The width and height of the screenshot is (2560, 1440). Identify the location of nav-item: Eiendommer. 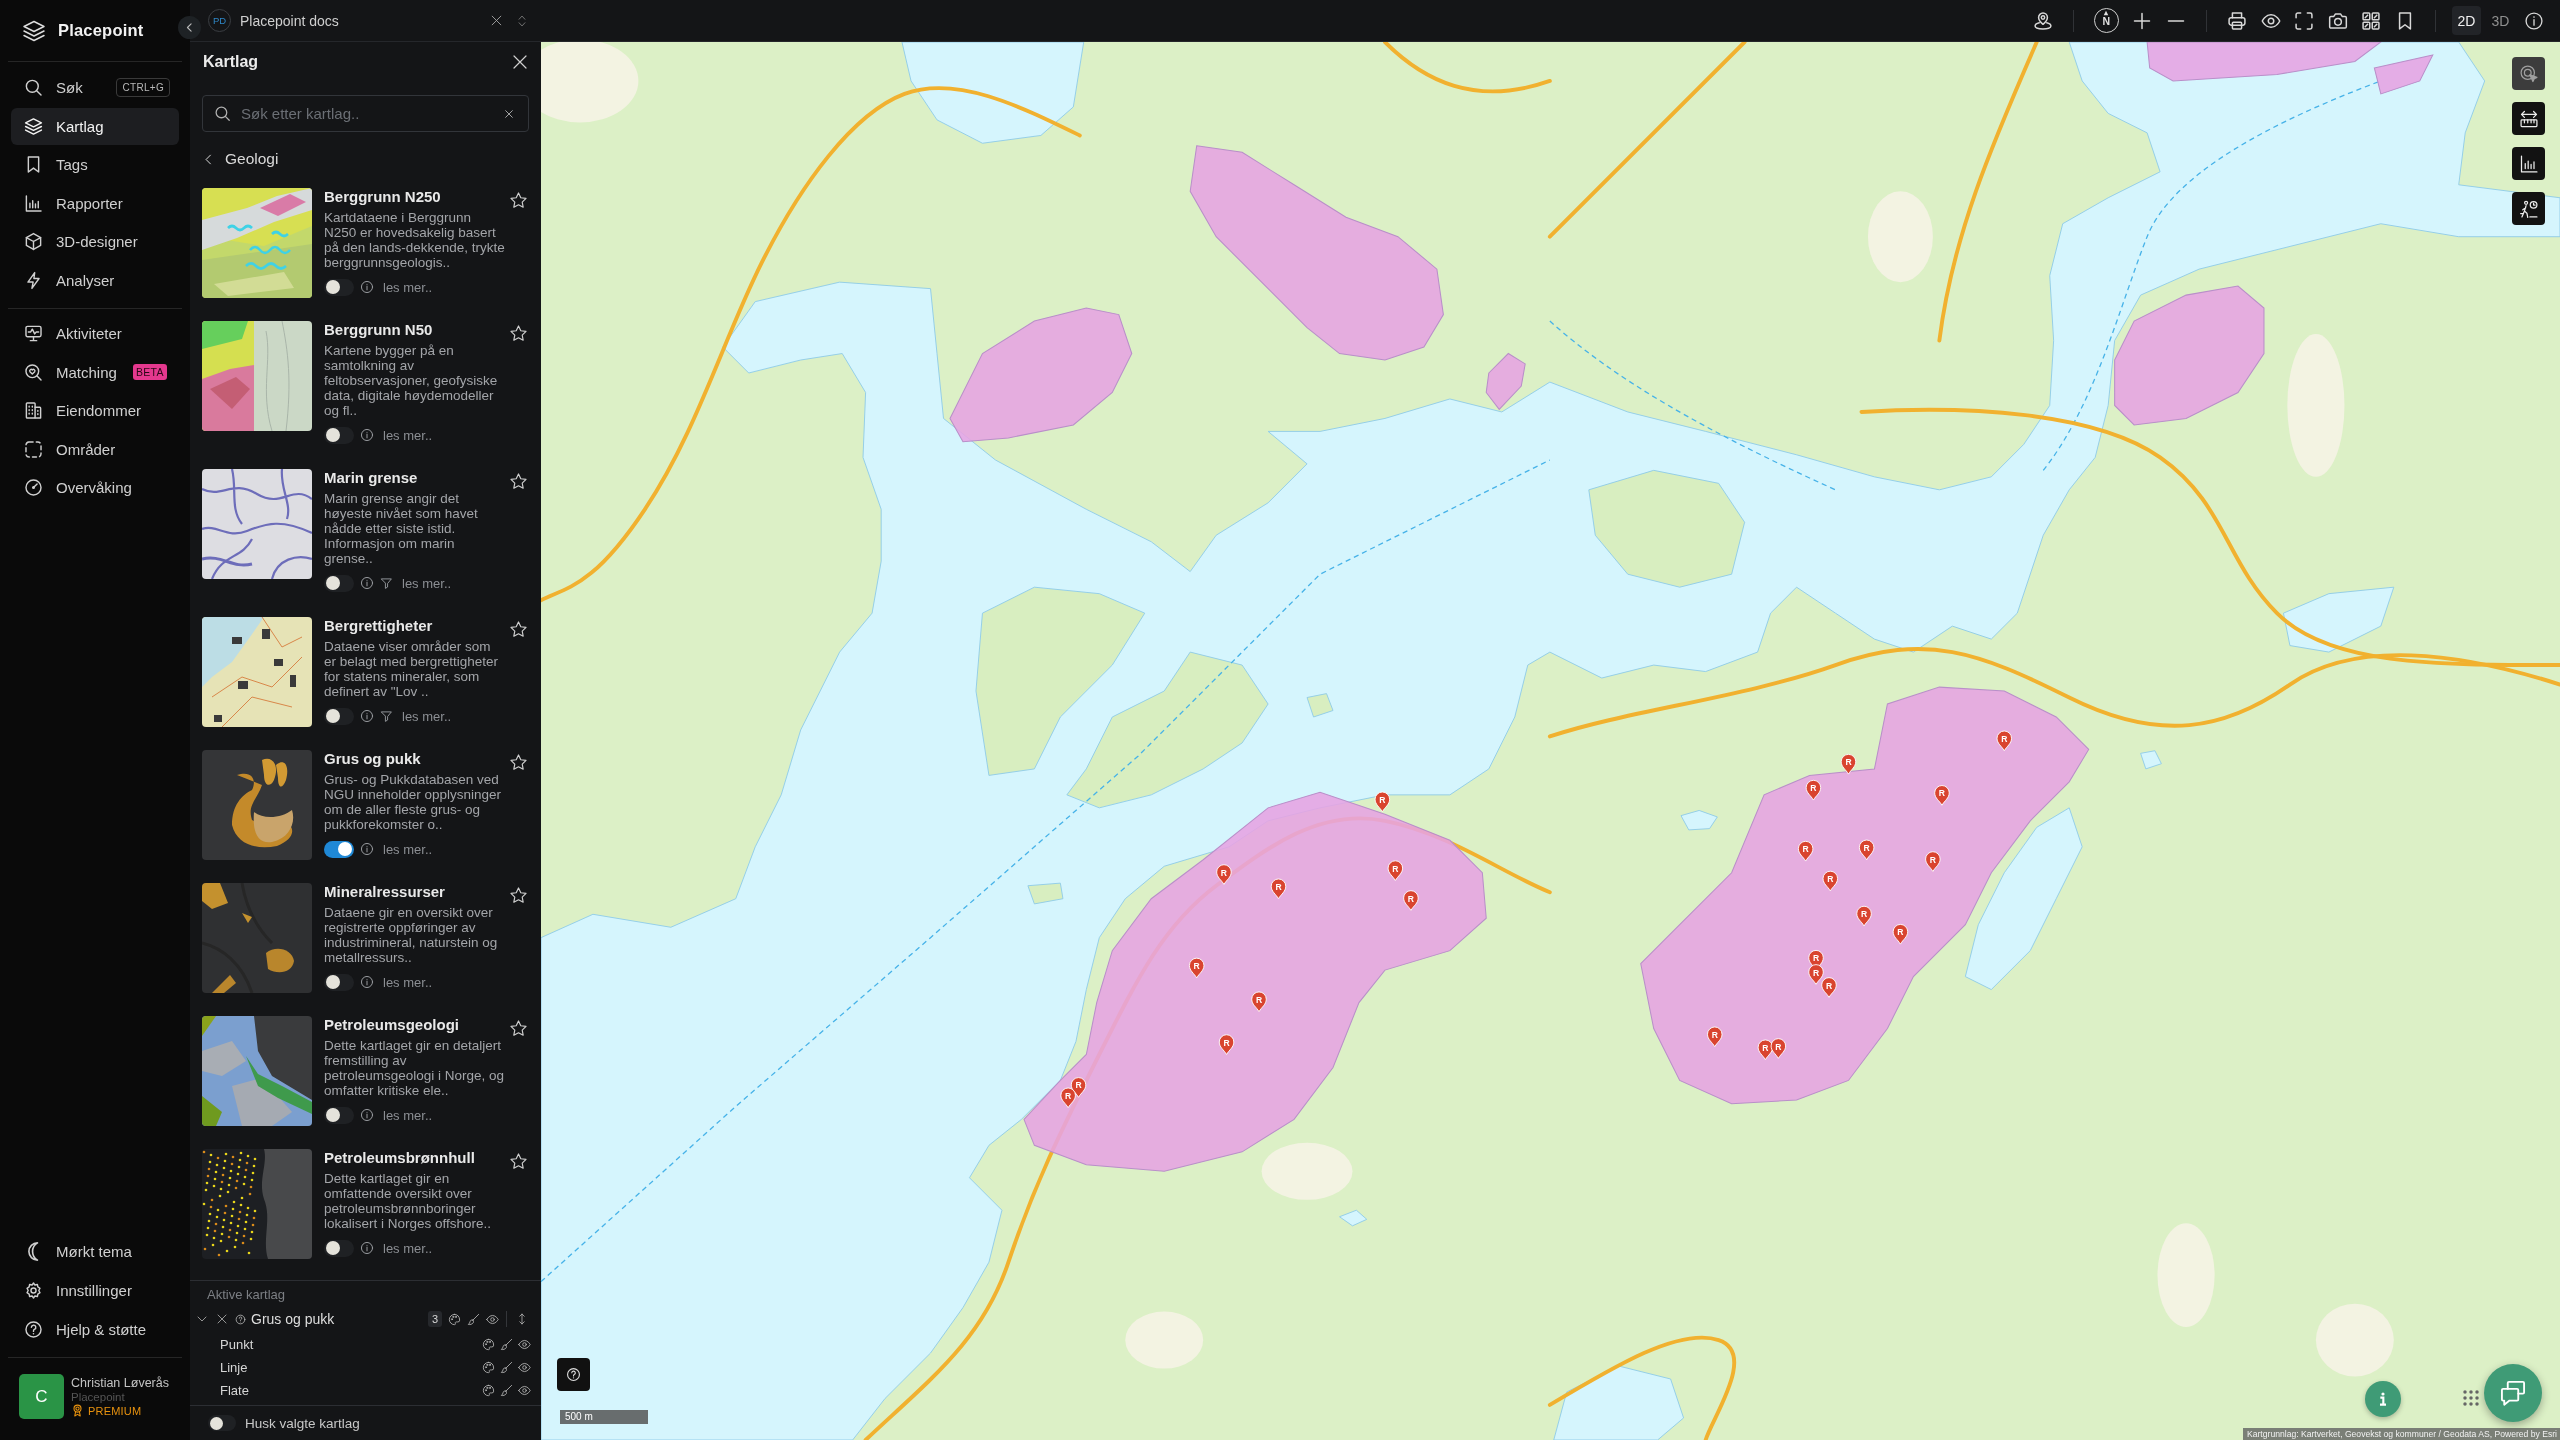
(95, 411).